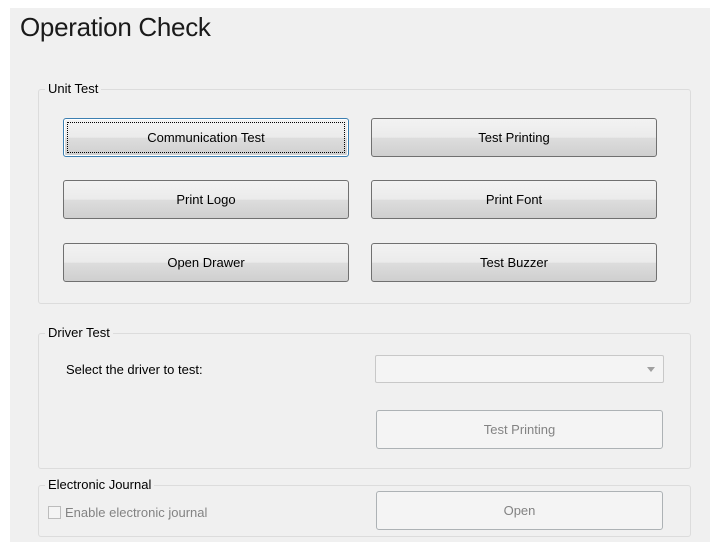  Describe the element at coordinates (519, 369) in the screenshot. I see `driver-select` at that location.